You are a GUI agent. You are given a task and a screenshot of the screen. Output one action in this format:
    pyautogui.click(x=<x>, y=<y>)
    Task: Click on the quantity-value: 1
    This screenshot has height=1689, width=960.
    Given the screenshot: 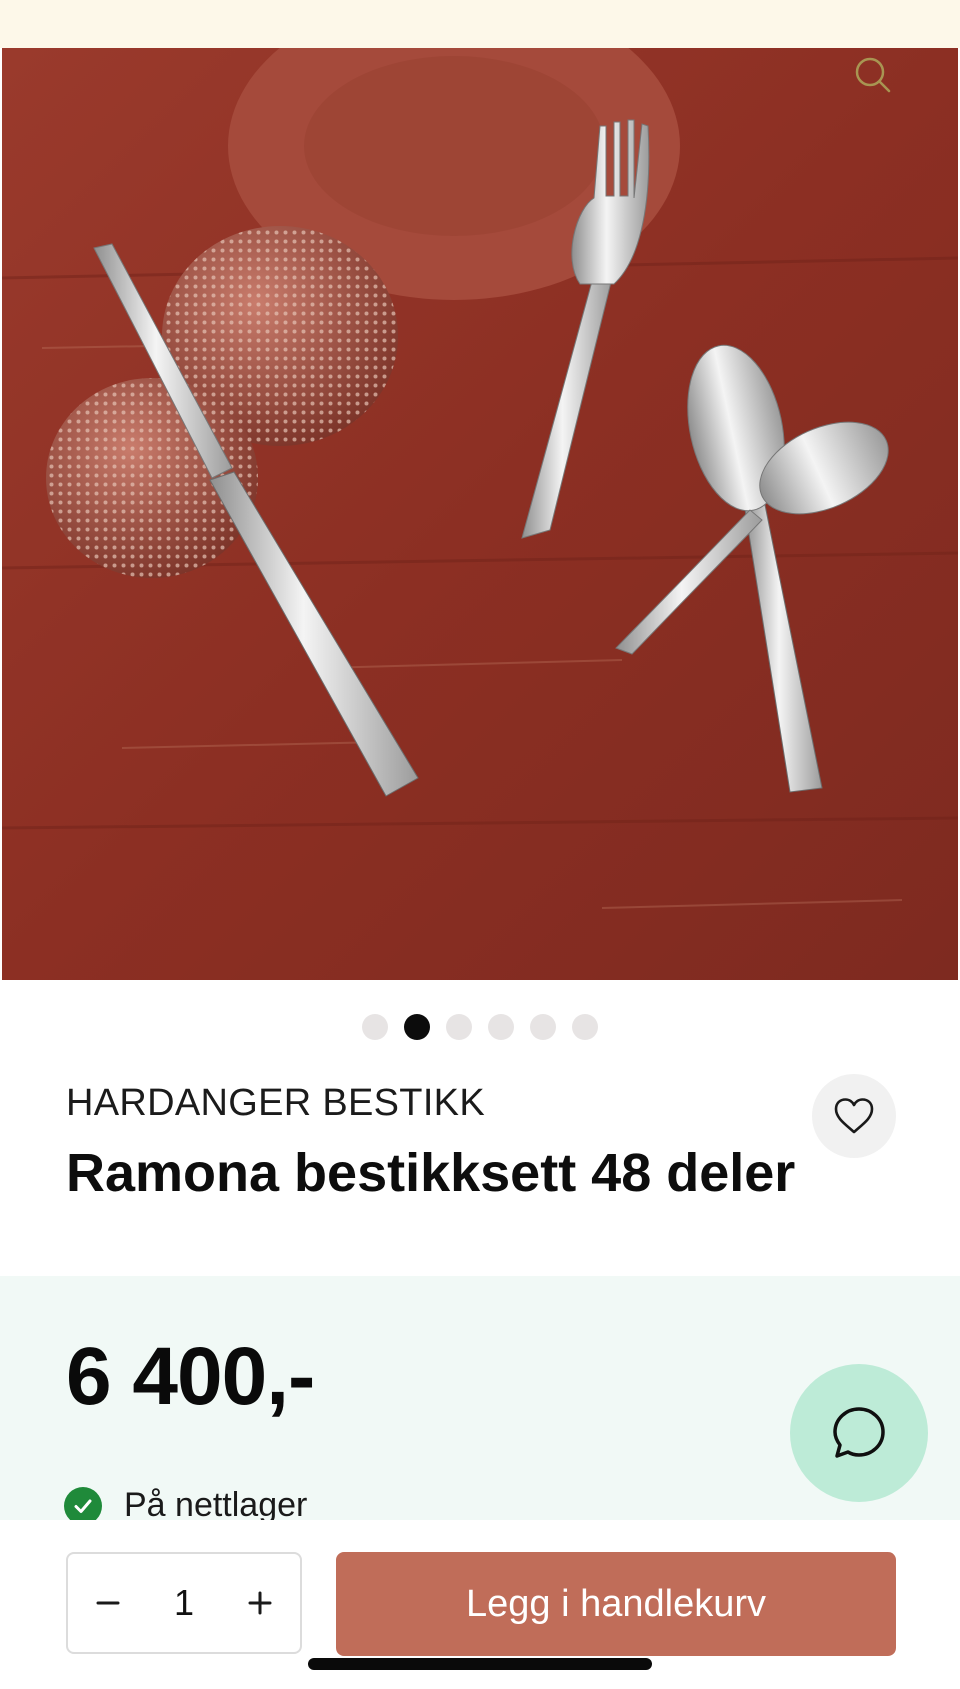 What is the action you would take?
    pyautogui.click(x=184, y=1603)
    